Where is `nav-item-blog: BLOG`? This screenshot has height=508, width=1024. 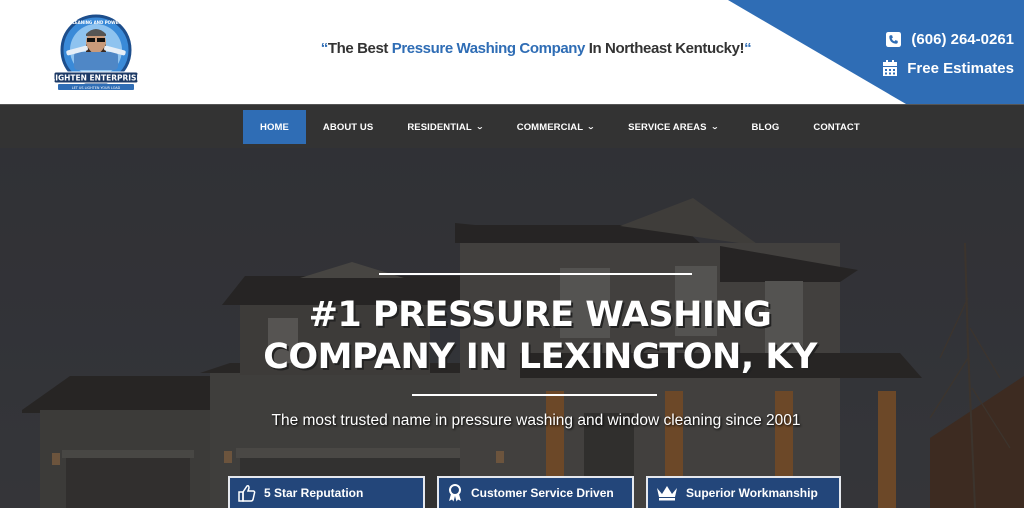 nav-item-blog: BLOG is located at coordinates (766, 127).